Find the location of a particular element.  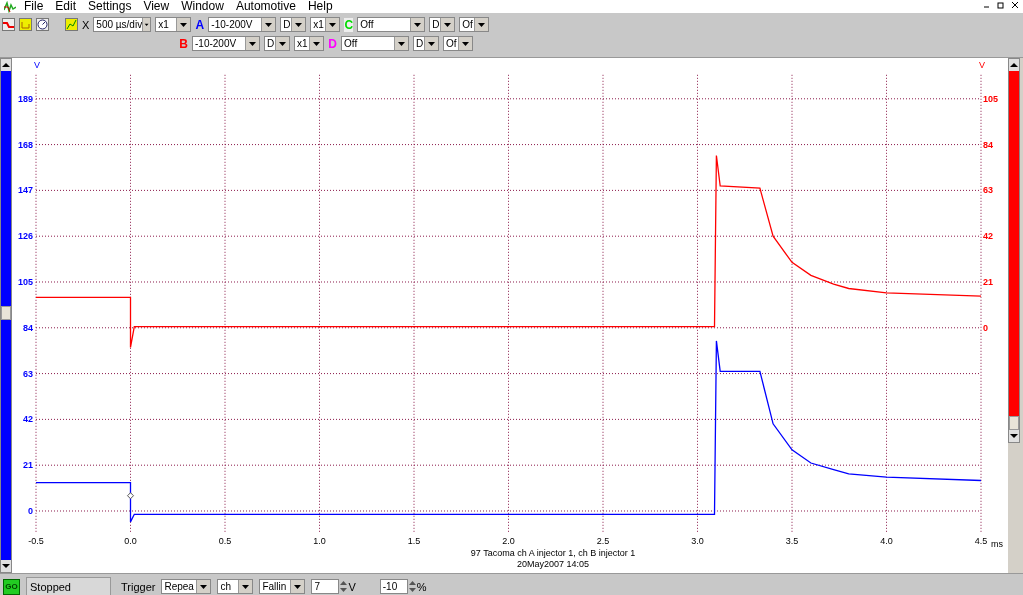

axis-tick-label: 126 is located at coordinates (25, 236).